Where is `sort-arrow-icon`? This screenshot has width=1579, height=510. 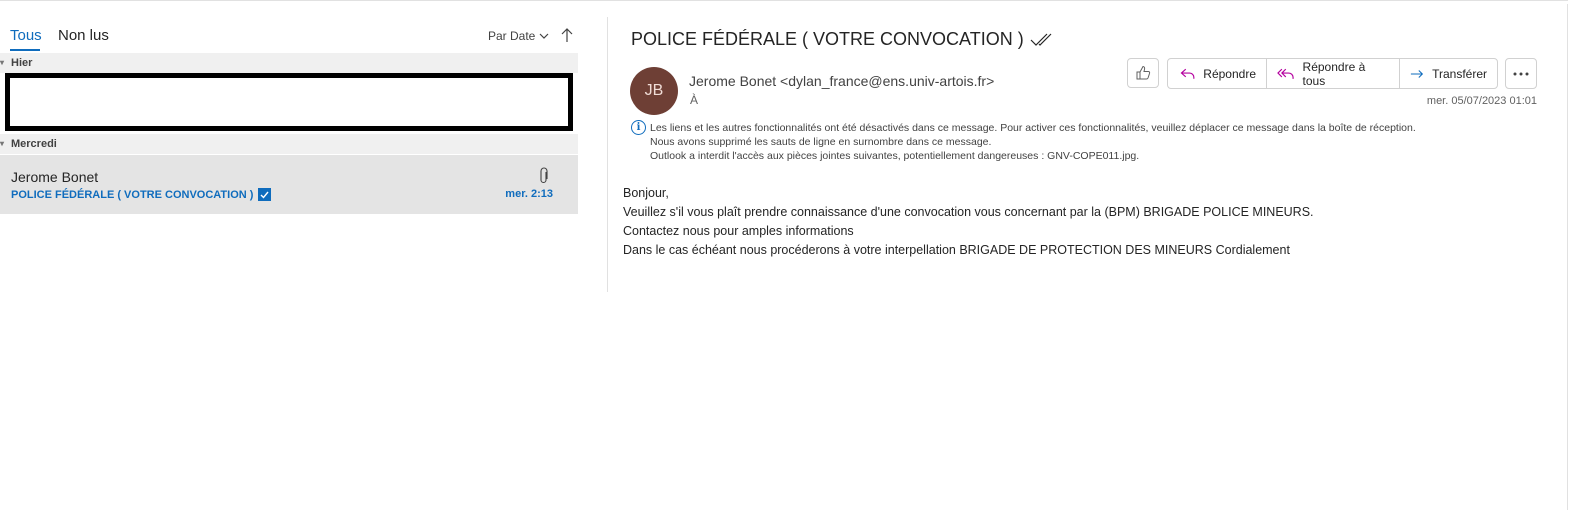 sort-arrow-icon is located at coordinates (567, 35).